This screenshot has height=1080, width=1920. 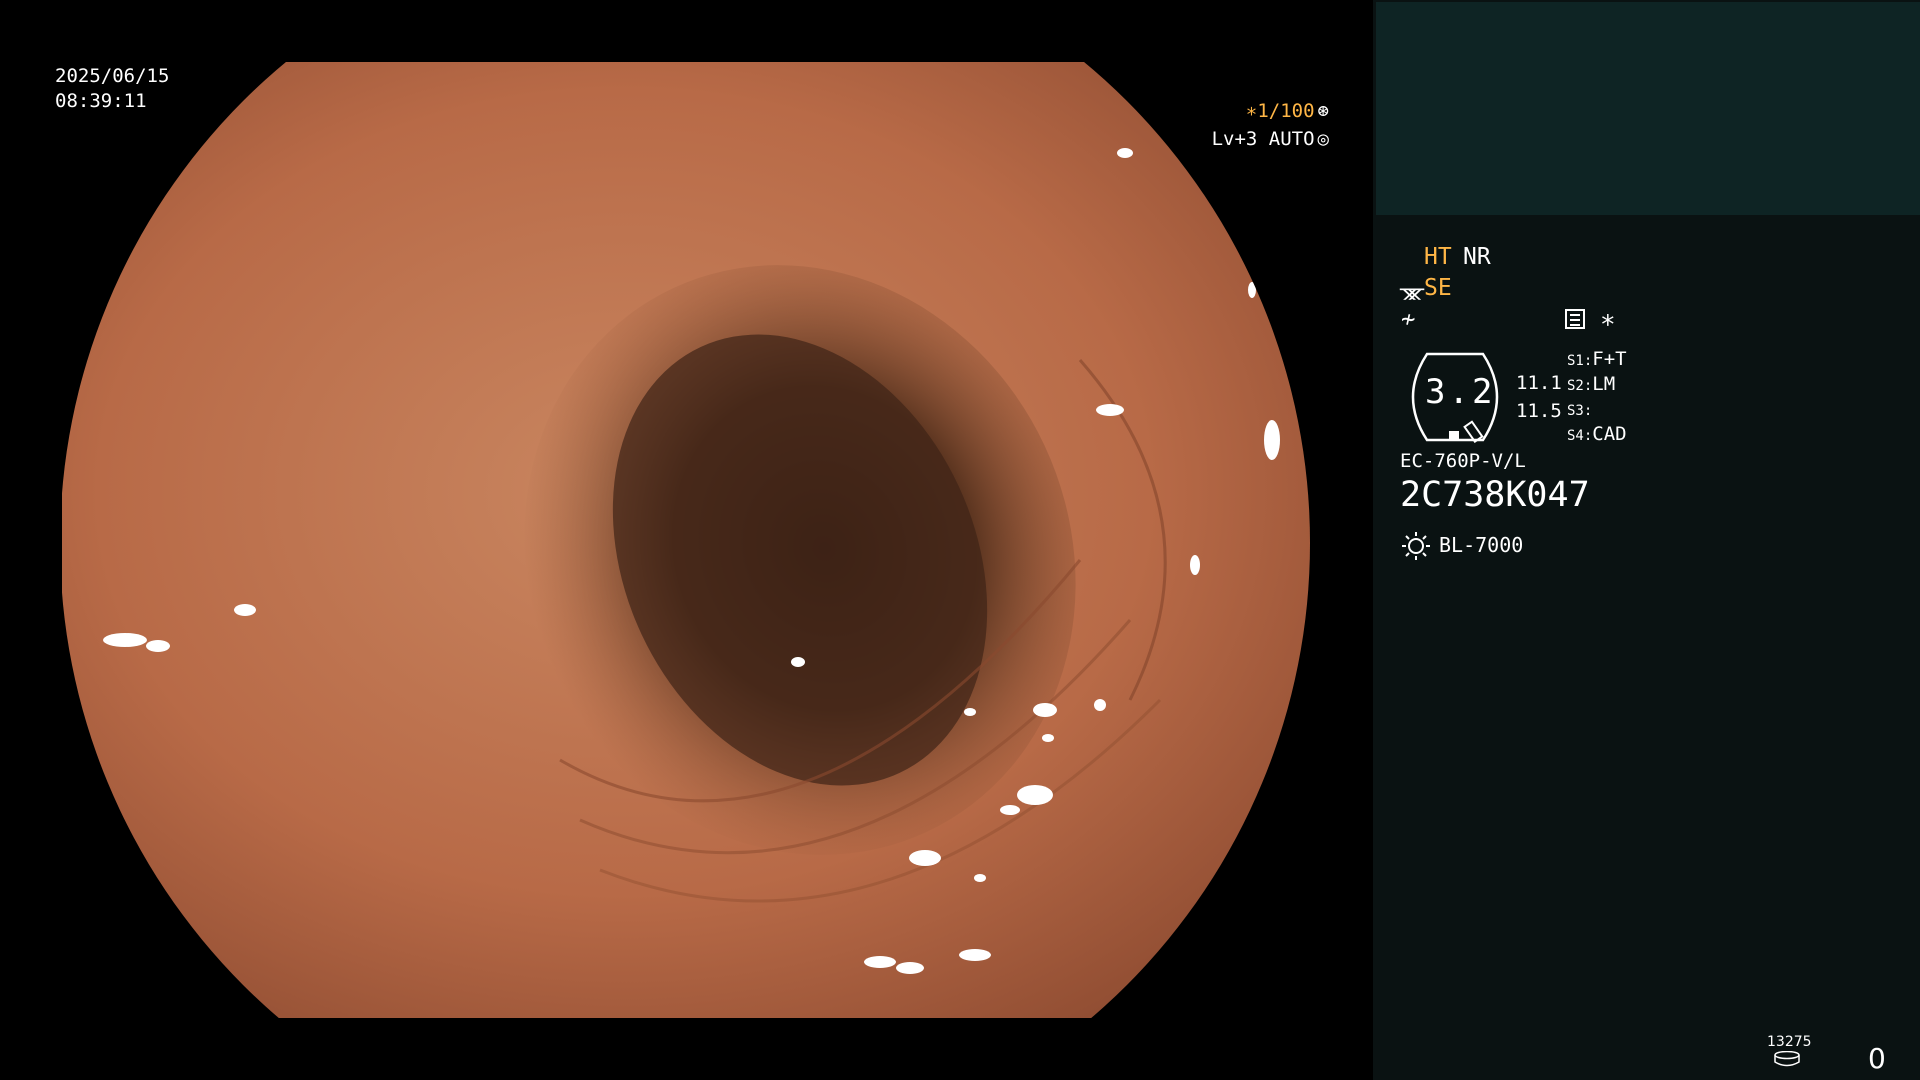 What do you see at coordinates (1463, 461) in the screenshot?
I see `scope-model: EC-760P-V/L` at bounding box center [1463, 461].